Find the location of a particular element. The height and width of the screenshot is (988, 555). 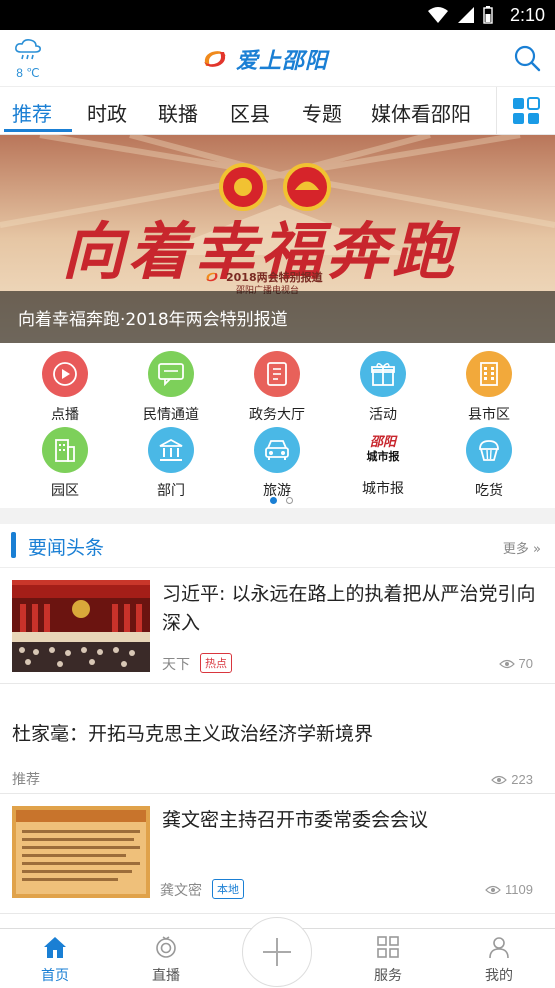

banner-caption-bar: 向着幸福奔跑·2018年两会特别报道 is located at coordinates (277, 317).